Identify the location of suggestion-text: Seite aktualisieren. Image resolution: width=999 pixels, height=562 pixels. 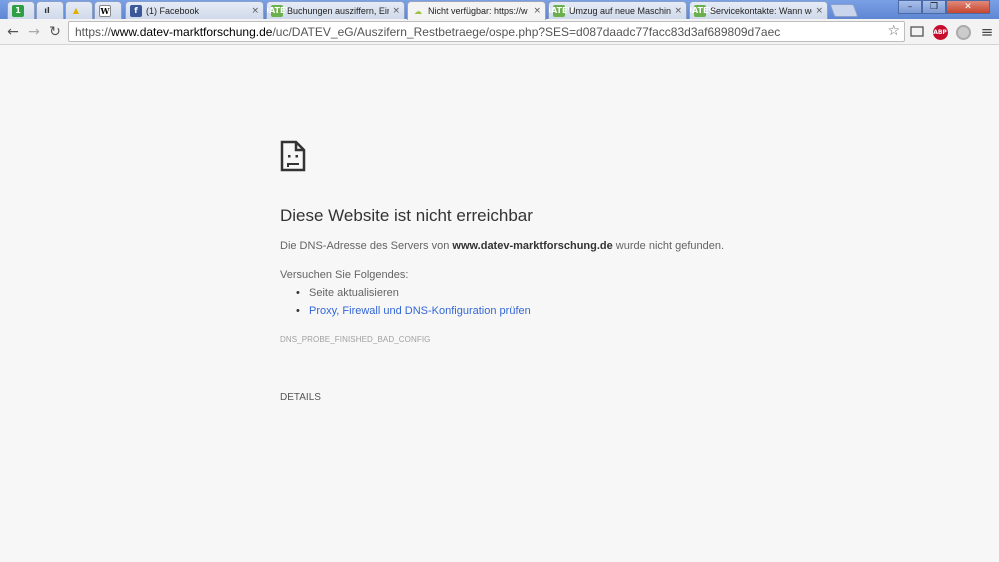
(354, 293).